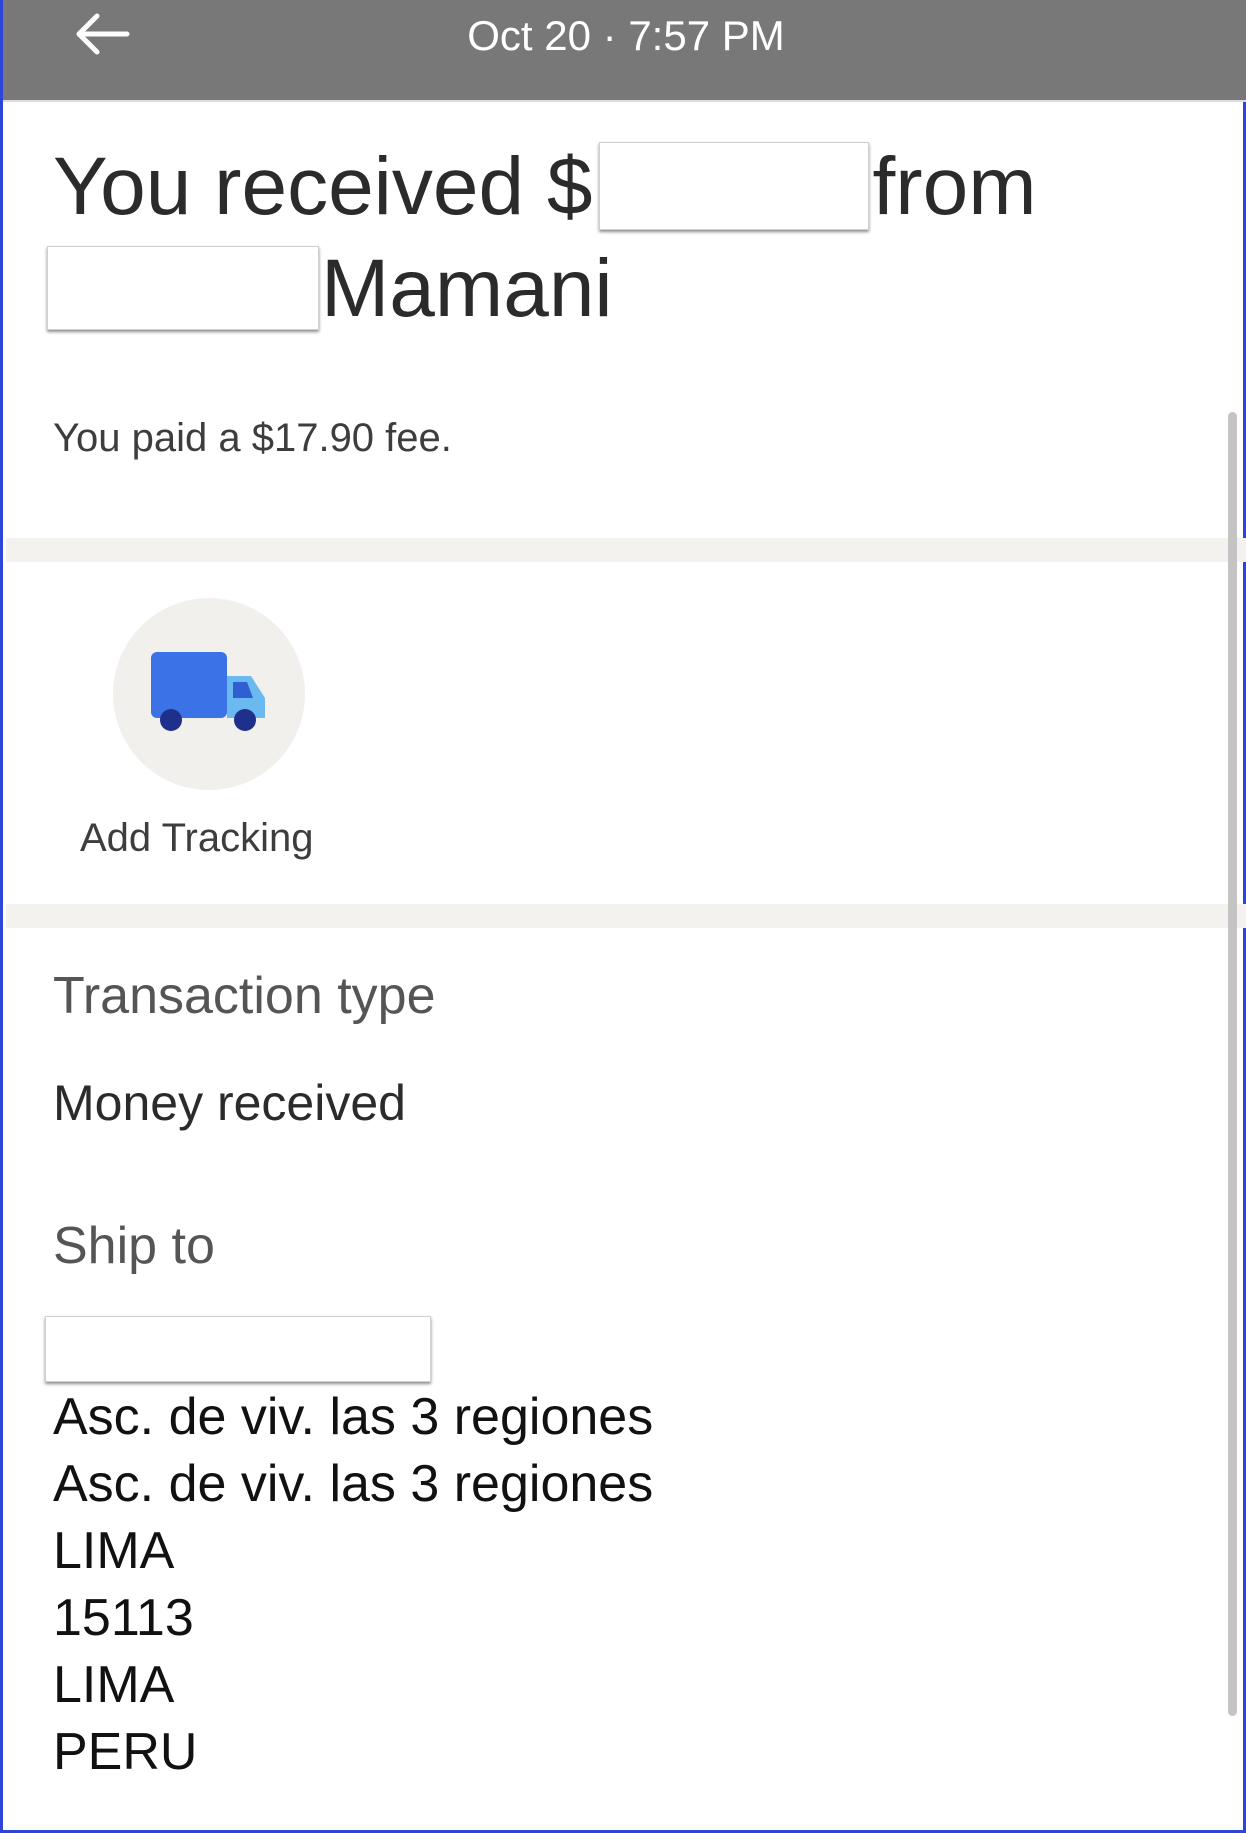 The height and width of the screenshot is (1833, 1246). Describe the element at coordinates (123, 1618) in the screenshot. I see `address-postal-code: 15113` at that location.